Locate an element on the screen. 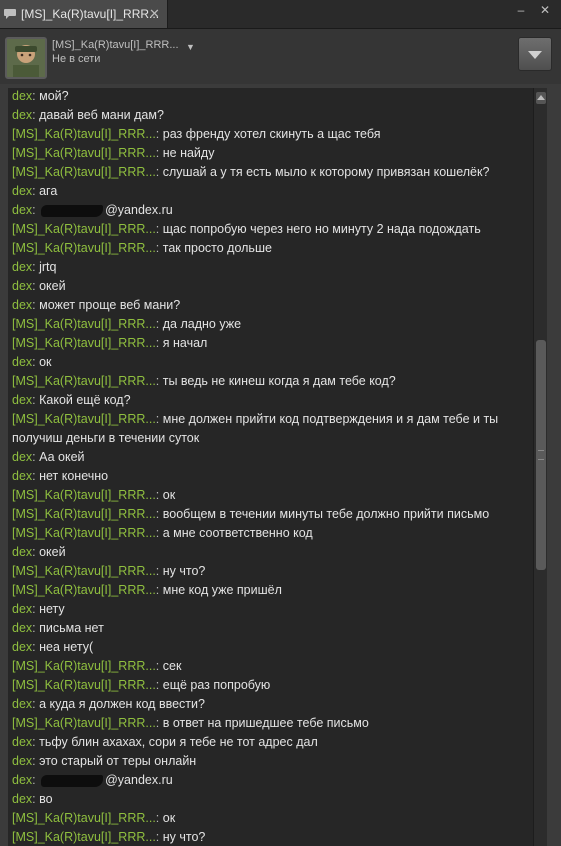 The width and height of the screenshot is (561, 846). chat-message: dex: письма нет is located at coordinates (264, 628).